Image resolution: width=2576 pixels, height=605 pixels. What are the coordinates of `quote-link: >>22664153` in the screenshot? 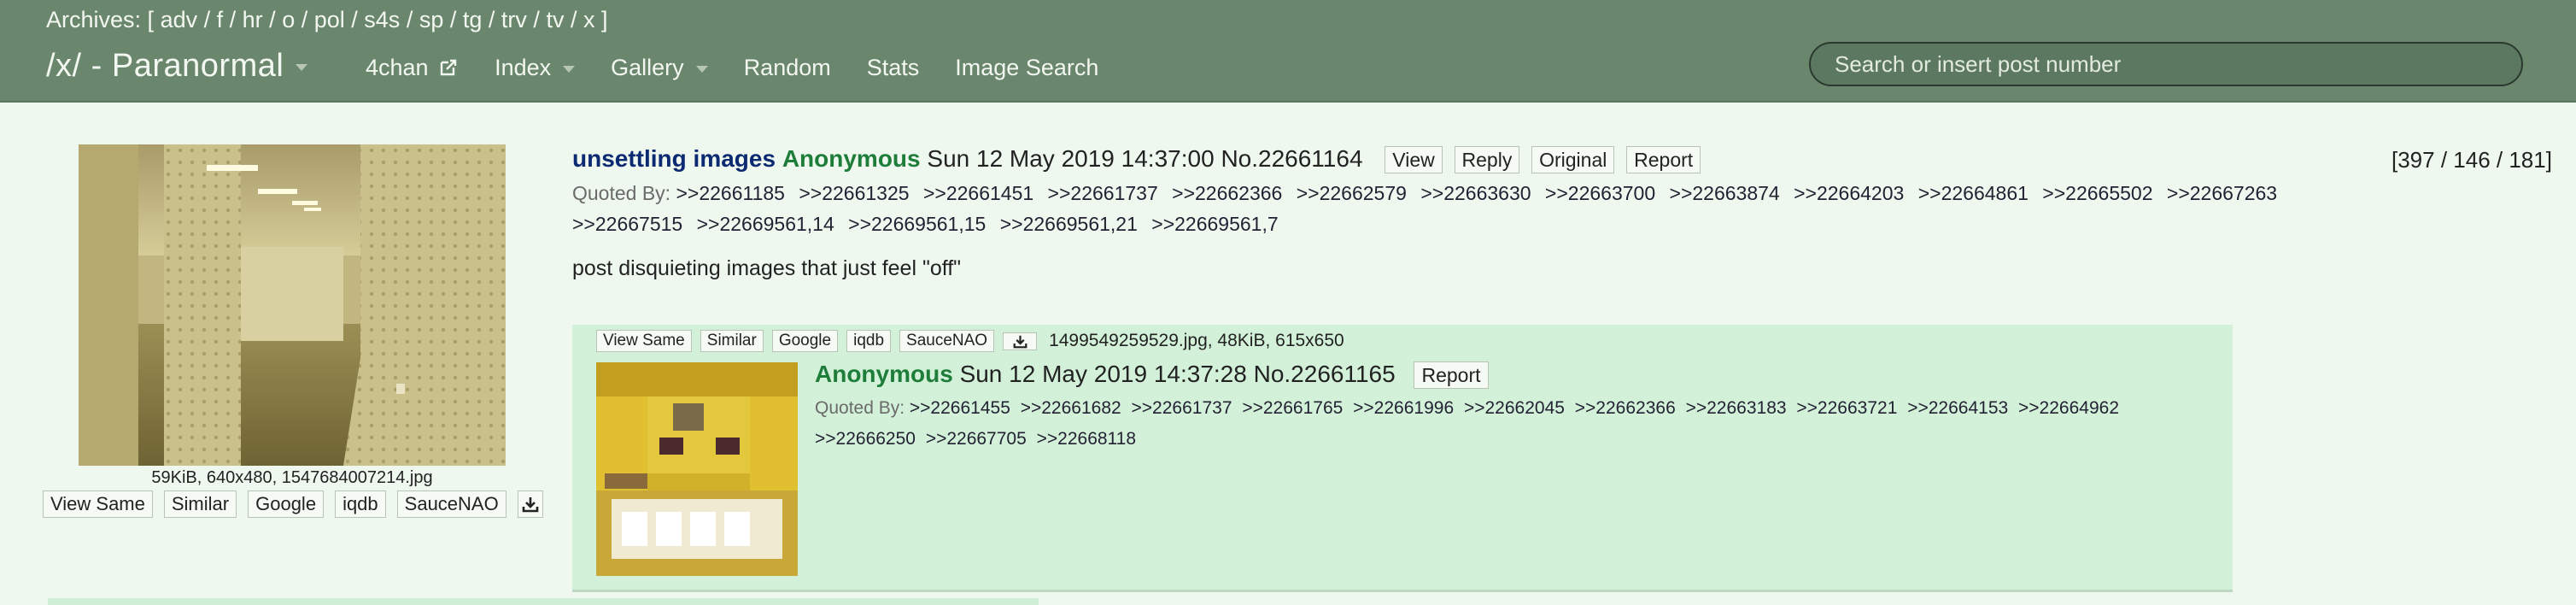 It's located at (1957, 408).